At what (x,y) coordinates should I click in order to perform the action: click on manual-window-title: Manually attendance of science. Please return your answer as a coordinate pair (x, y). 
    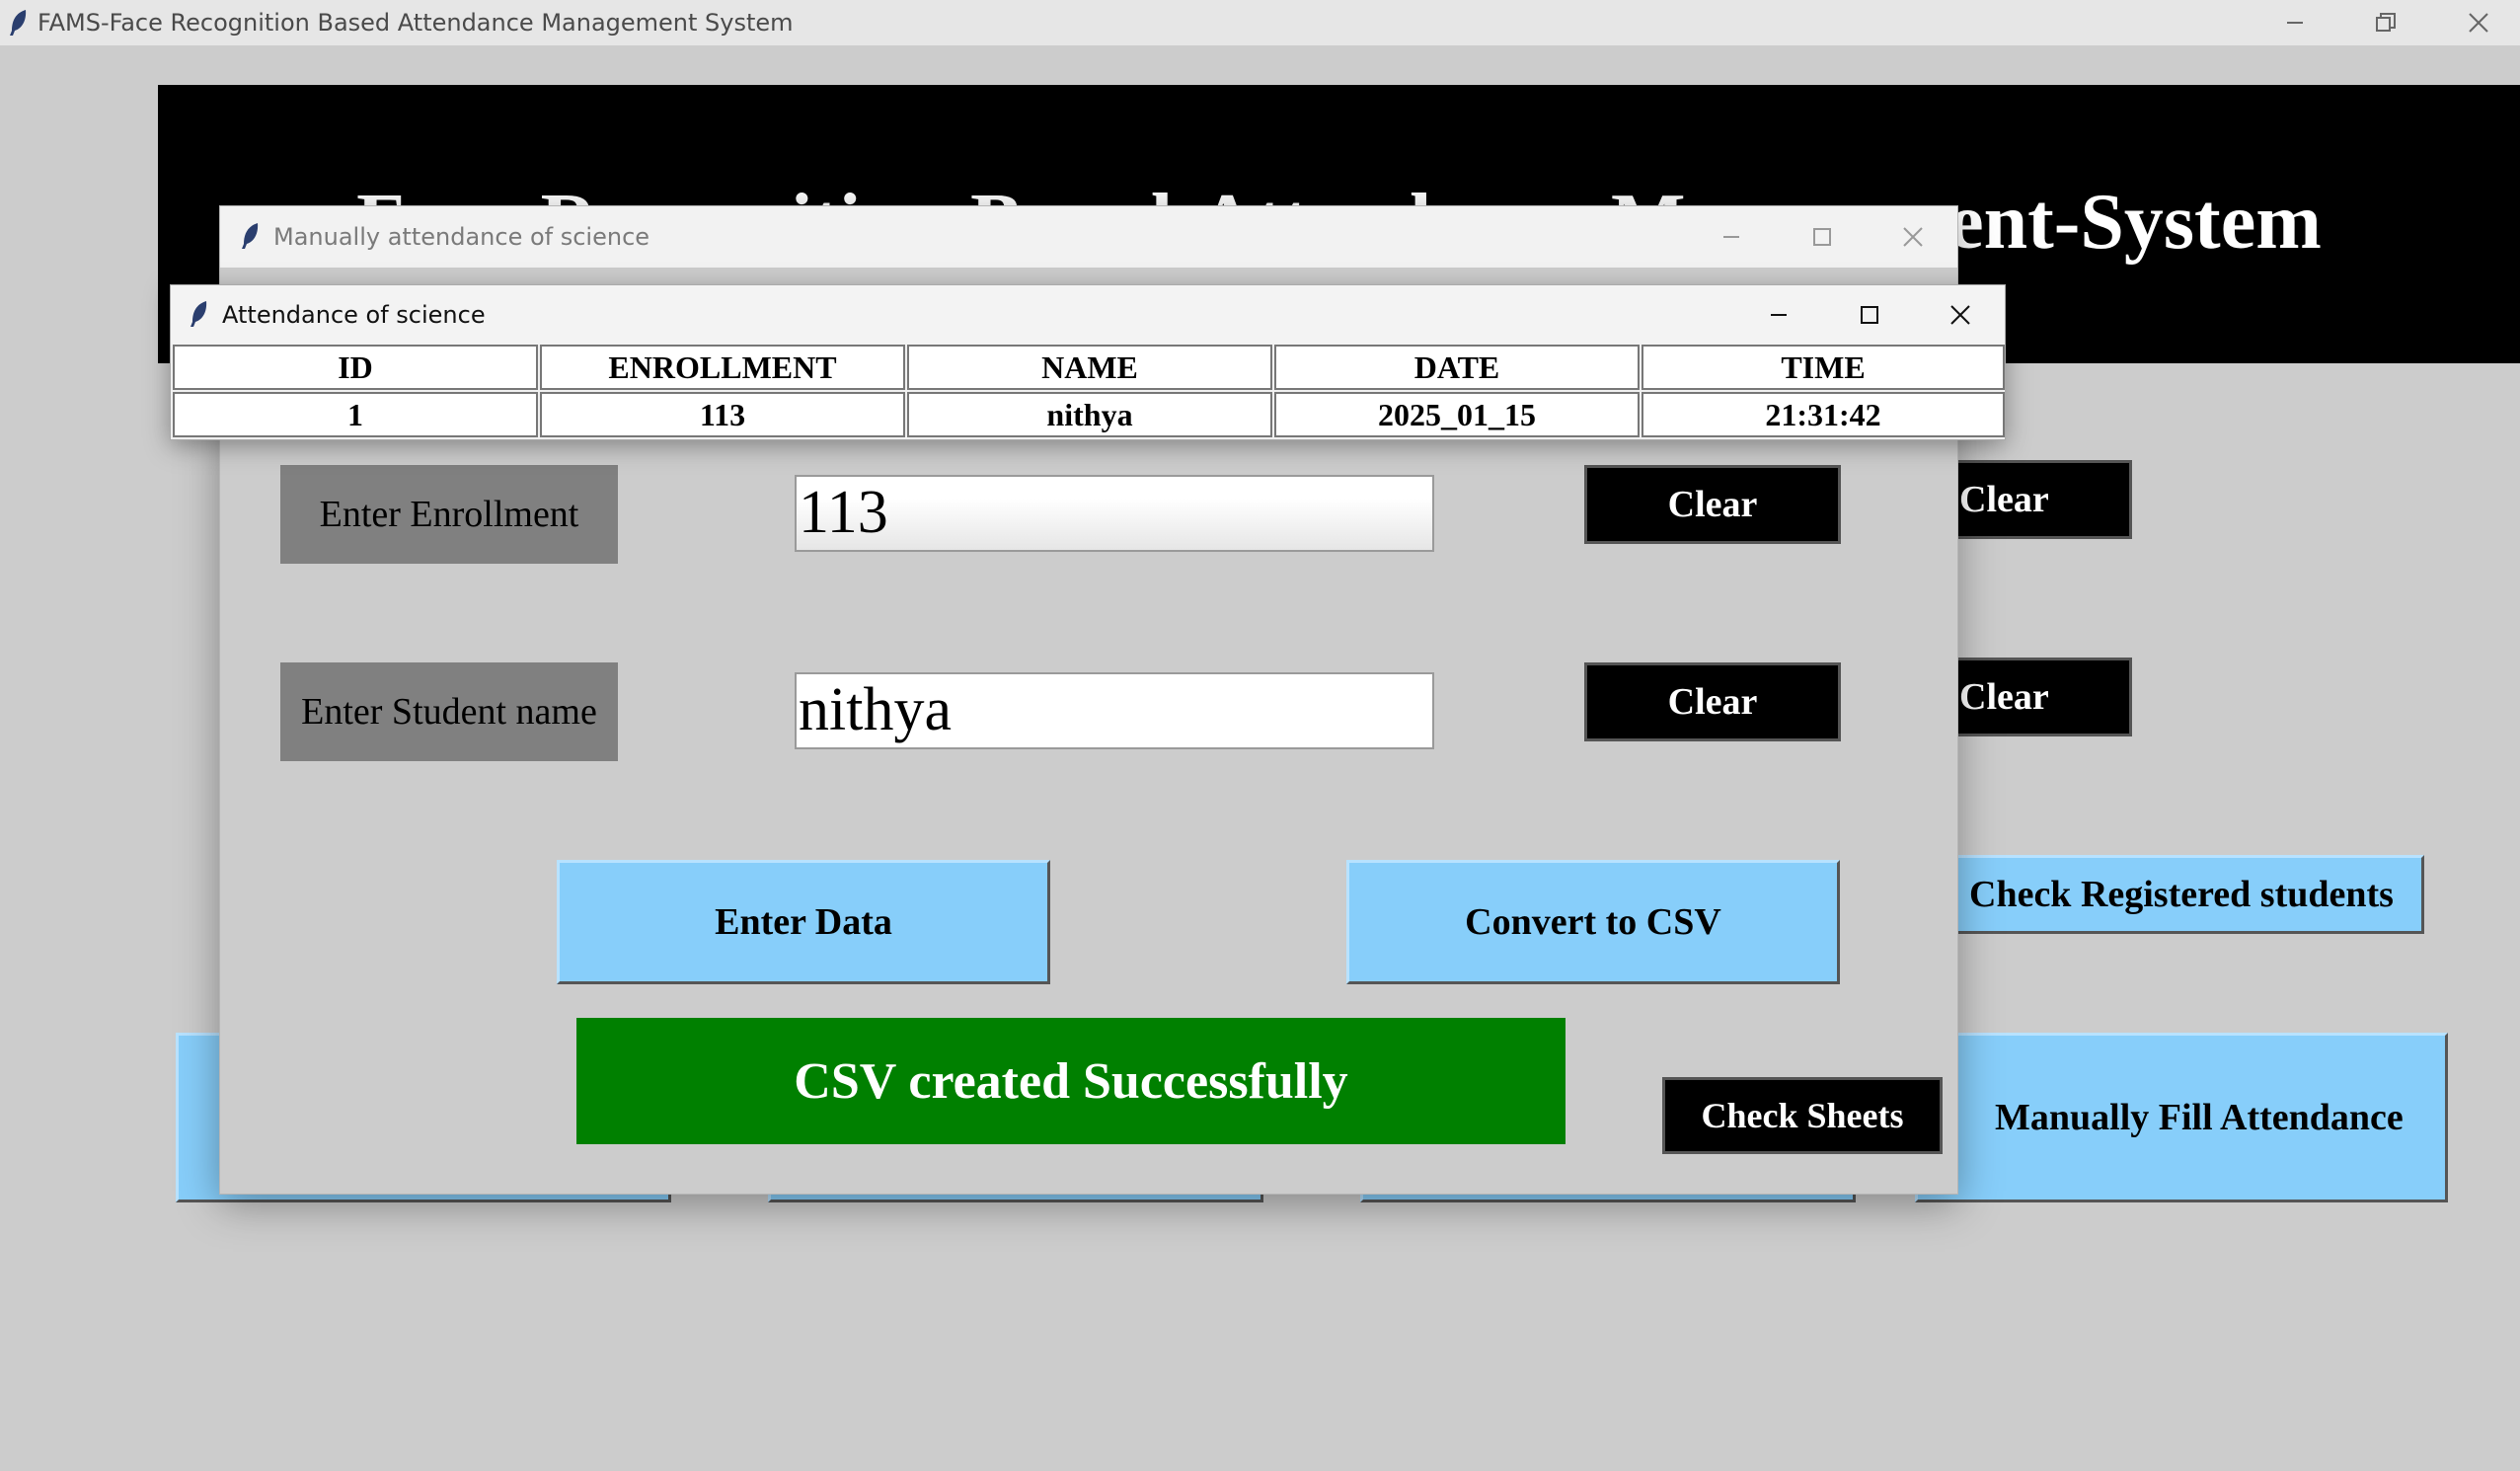
    Looking at the image, I should click on (461, 237).